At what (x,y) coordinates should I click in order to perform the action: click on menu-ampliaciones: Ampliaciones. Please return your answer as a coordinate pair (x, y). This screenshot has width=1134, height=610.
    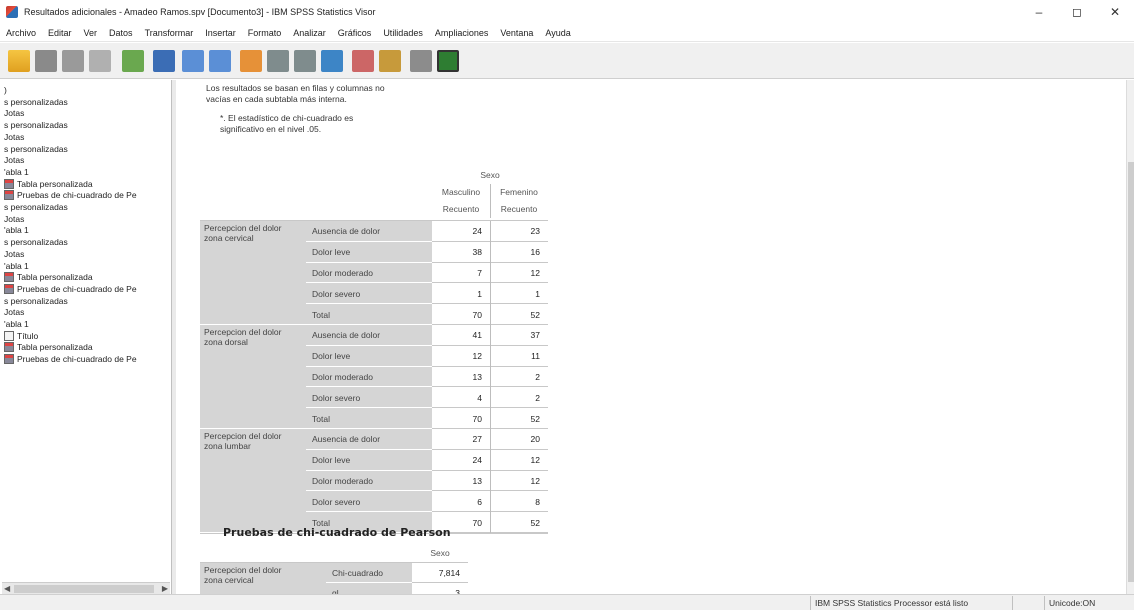
    Looking at the image, I should click on (462, 33).